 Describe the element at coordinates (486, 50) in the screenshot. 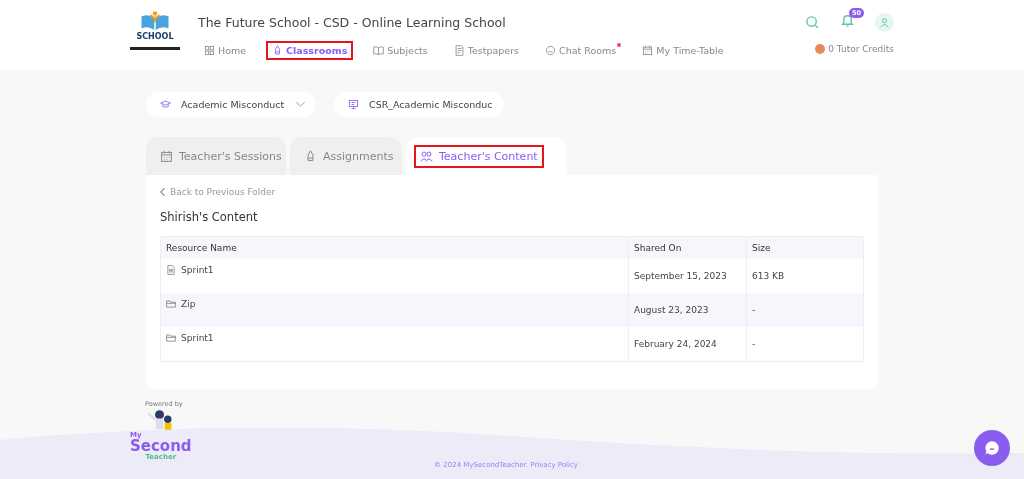

I see `nav-link: Testpapers` at that location.